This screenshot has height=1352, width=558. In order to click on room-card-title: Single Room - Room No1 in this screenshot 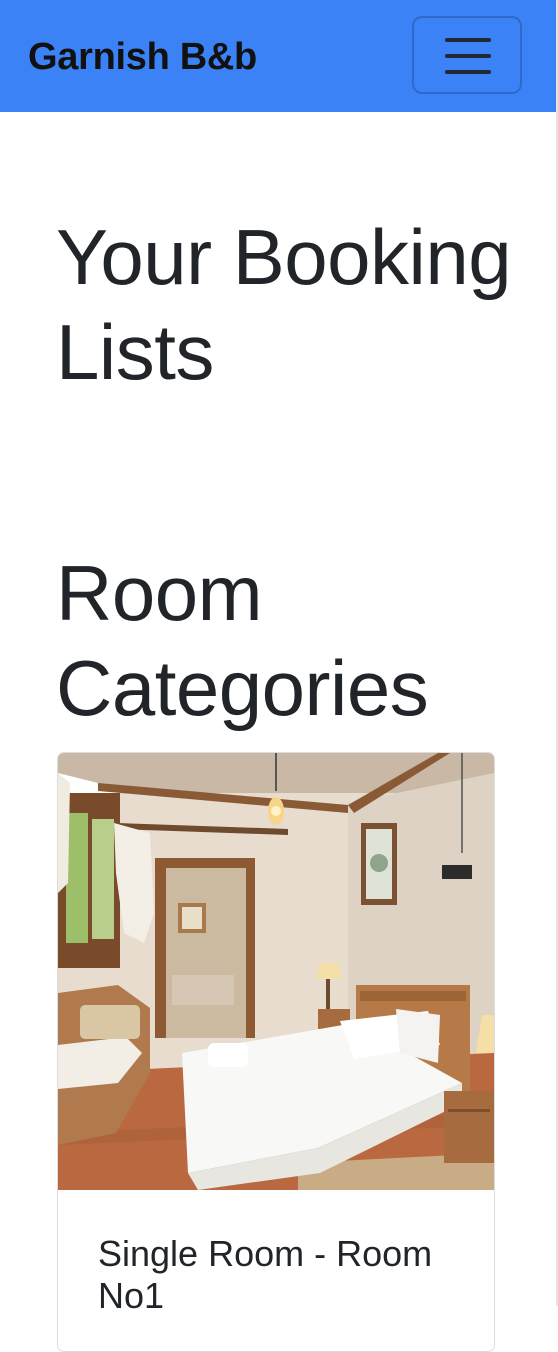, I will do `click(265, 1274)`.